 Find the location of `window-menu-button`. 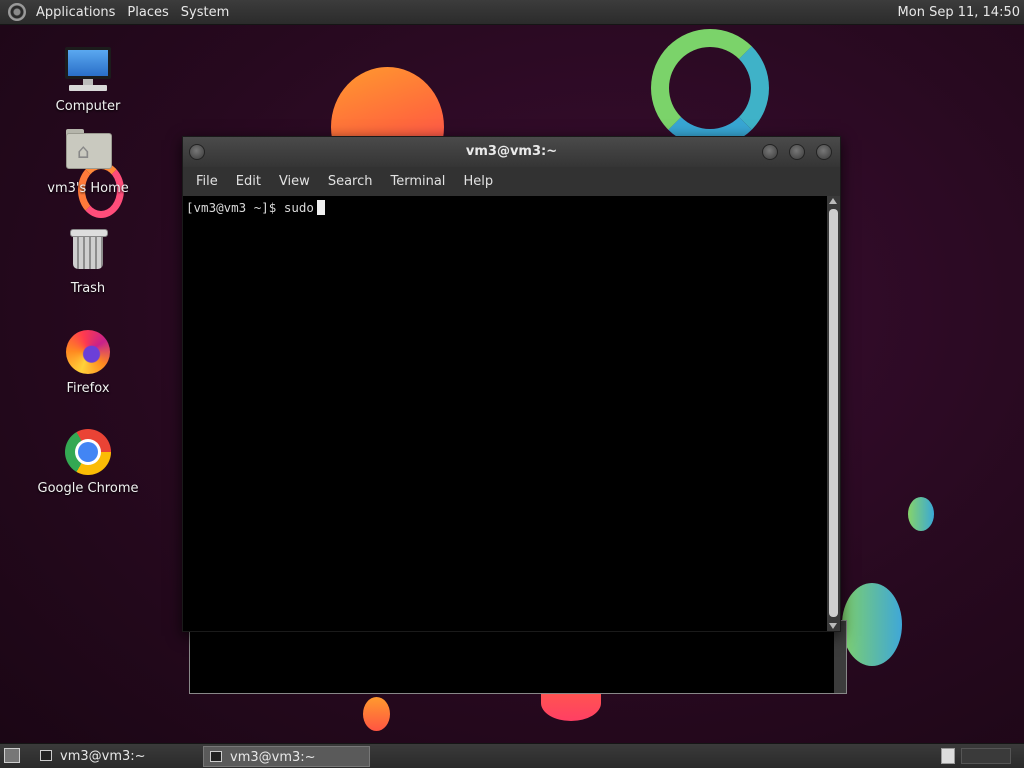

window-menu-button is located at coordinates (197, 152).